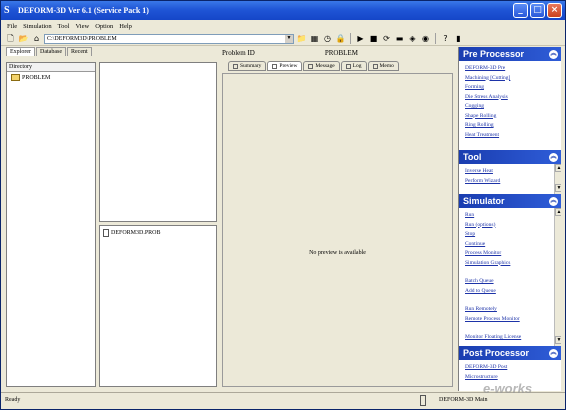 This screenshot has height=410, width=566. What do you see at coordinates (423, 400) in the screenshot?
I see `status-indicator` at bounding box center [423, 400].